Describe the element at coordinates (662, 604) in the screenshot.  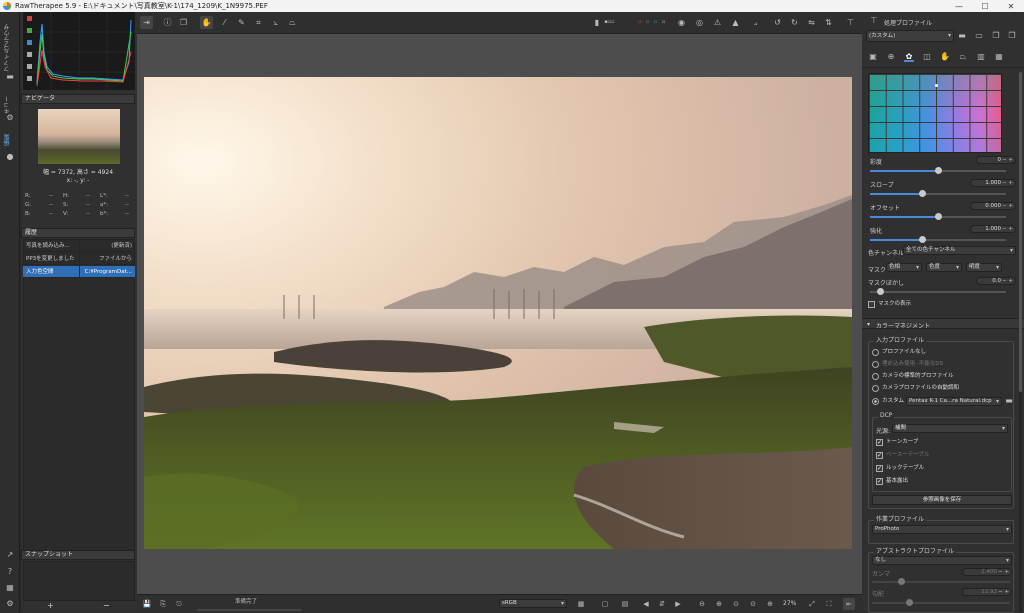
I see `sync-icon: ⇵` at that location.